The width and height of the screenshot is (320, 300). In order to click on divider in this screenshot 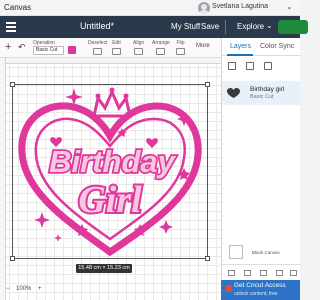, I will do `click(225, 27)`.